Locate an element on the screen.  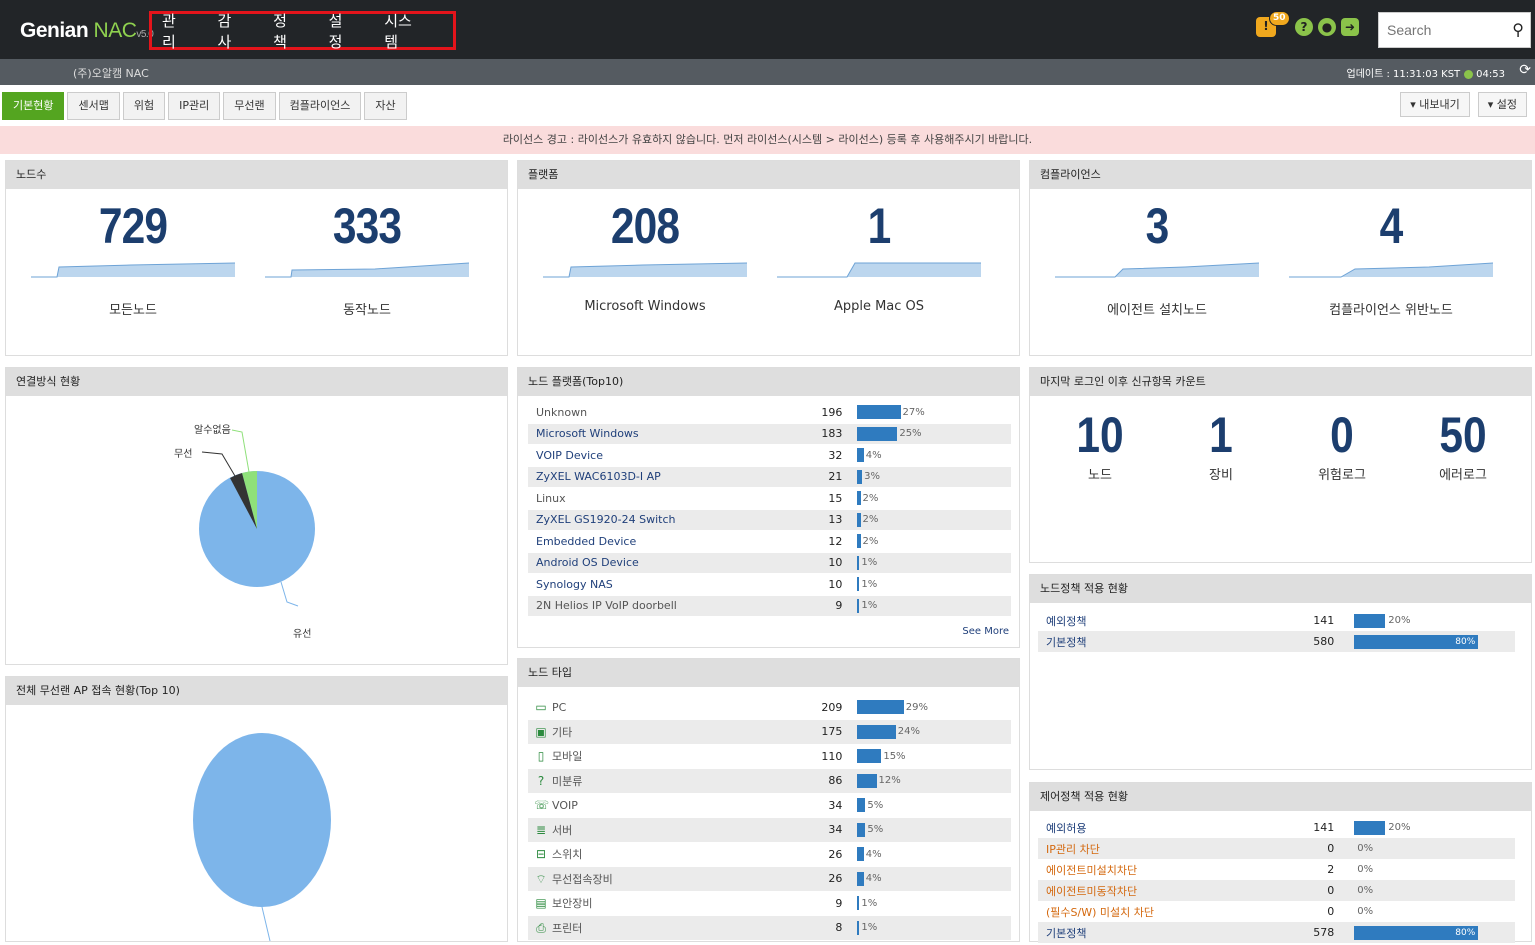
tab-assets: 자산 is located at coordinates (385, 106).